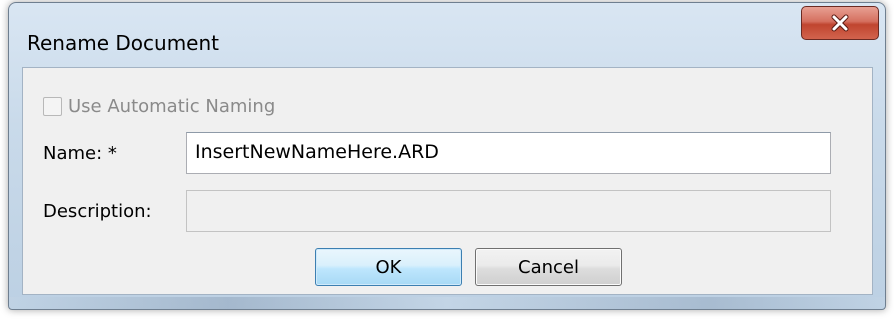 The height and width of the screenshot is (320, 894). I want to click on auto-naming-row: Use Automatic Naming, so click(159, 106).